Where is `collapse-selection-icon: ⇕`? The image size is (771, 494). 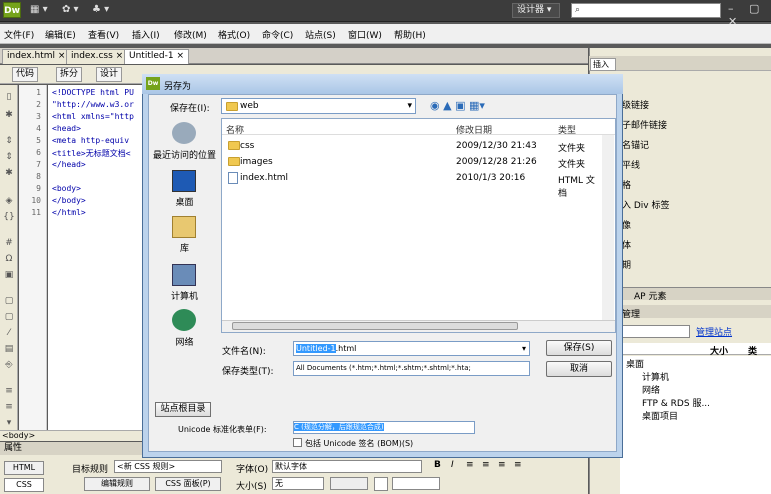 collapse-selection-icon: ⇕ is located at coordinates (9, 157).